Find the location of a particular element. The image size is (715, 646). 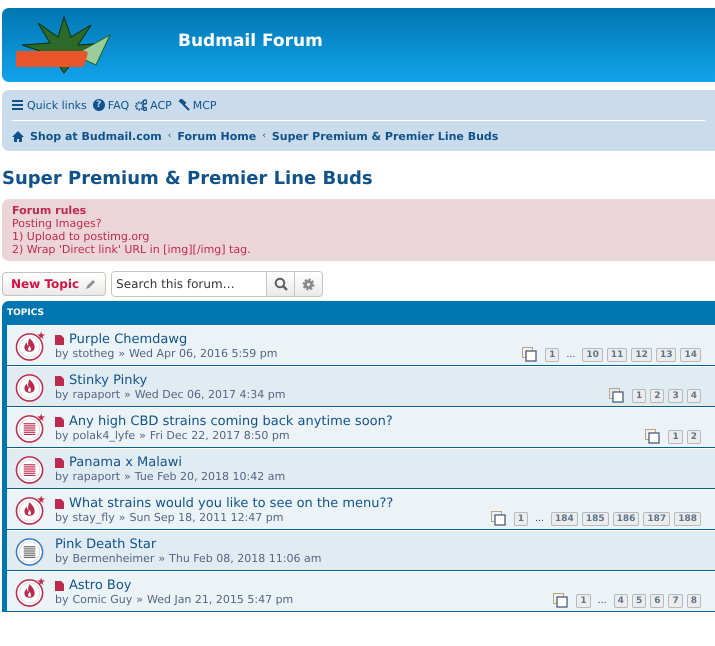

page-link: 7 is located at coordinates (675, 601).